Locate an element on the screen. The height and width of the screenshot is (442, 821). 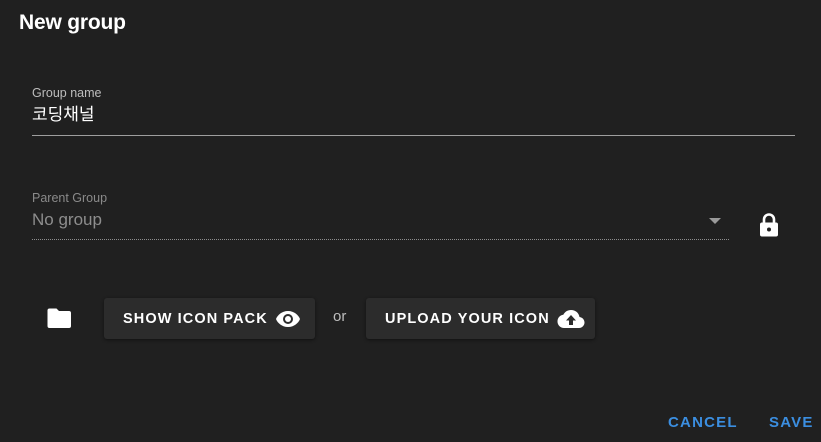
or-separator: or is located at coordinates (340, 316).